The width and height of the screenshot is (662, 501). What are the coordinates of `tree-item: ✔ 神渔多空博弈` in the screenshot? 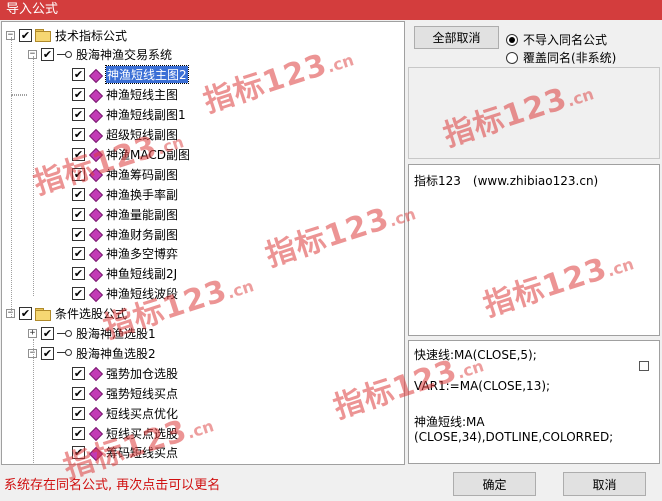 It's located at (125, 254).